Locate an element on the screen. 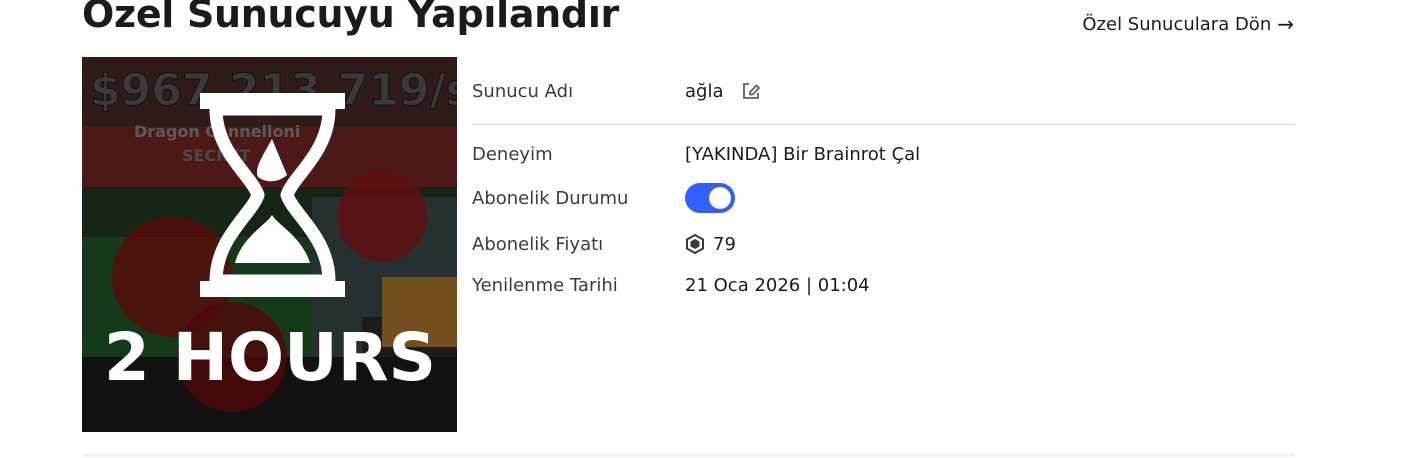 The width and height of the screenshot is (1416, 458). back-to-private-servers-link: Özel Sunuculara Dön → is located at coordinates (1188, 24).